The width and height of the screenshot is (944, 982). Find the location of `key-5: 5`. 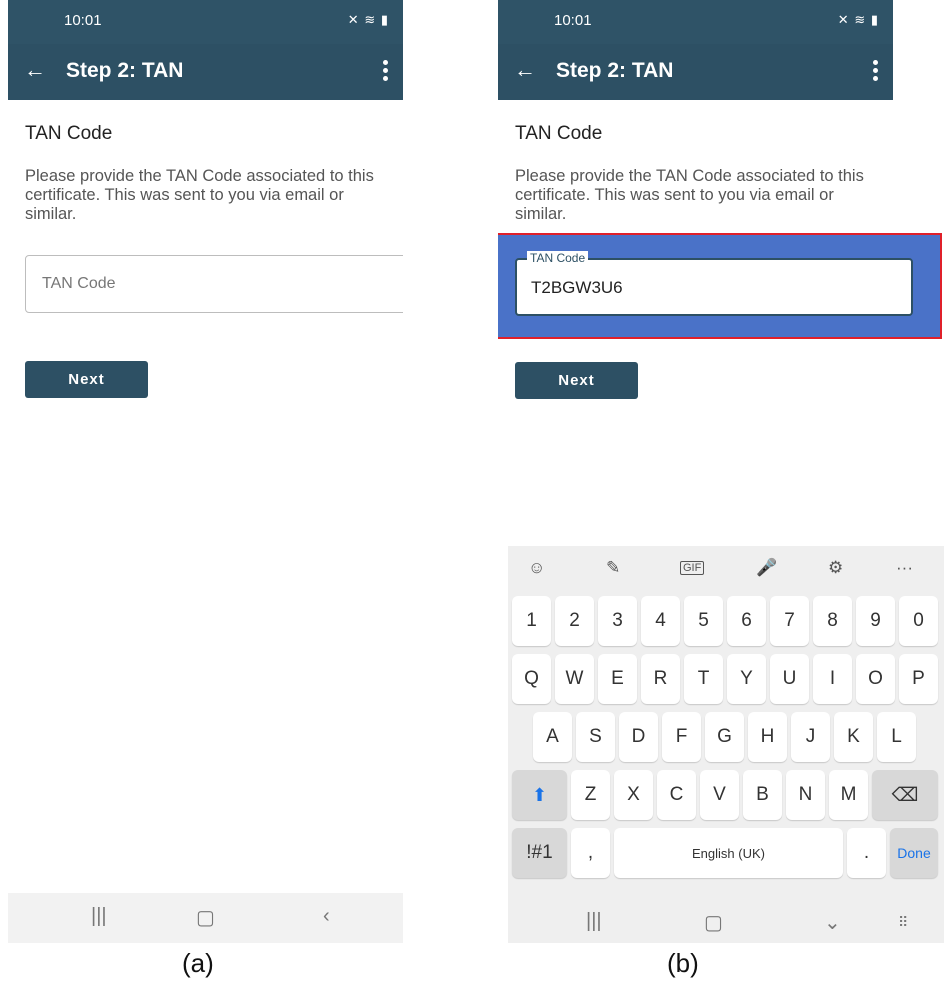

key-5: 5 is located at coordinates (703, 621).